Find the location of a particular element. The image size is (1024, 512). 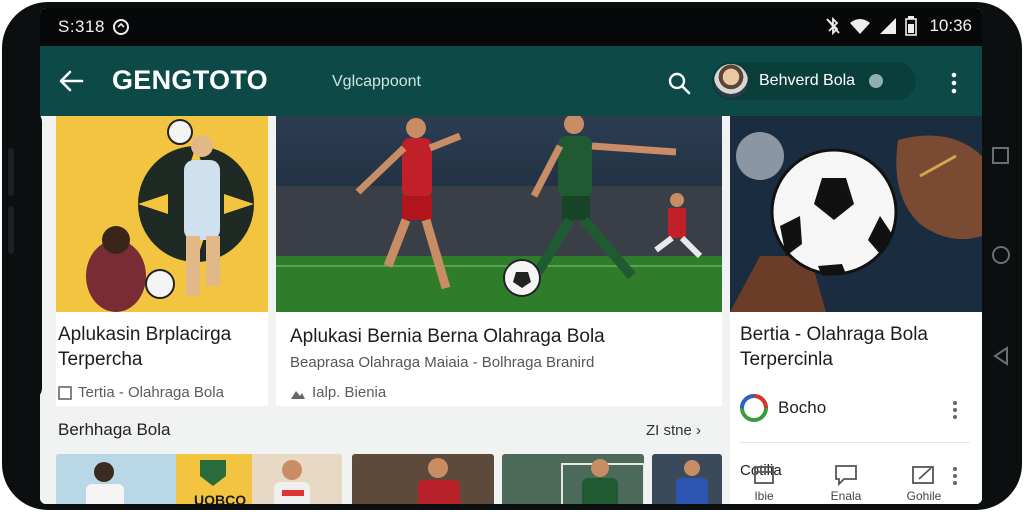

search-icon is located at coordinates (679, 83).